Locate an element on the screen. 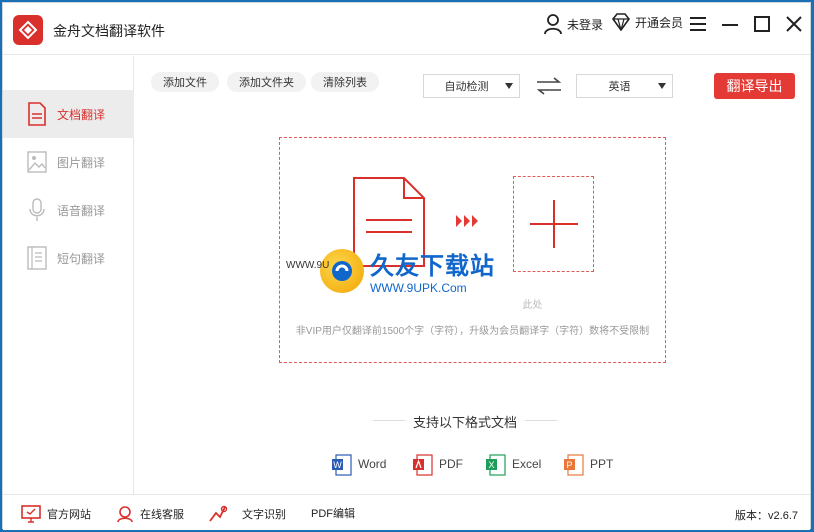 This screenshot has height=532, width=814. online-service-link: 在线客服 is located at coordinates (150, 514).